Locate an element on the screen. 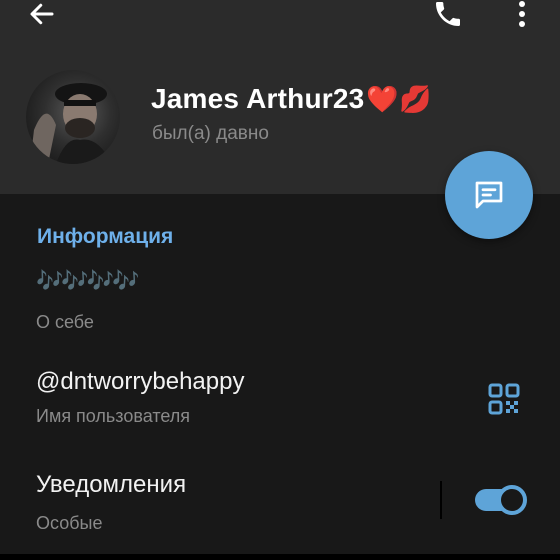 This screenshot has height=560, width=560. bio-label: О себе is located at coordinates (65, 322).